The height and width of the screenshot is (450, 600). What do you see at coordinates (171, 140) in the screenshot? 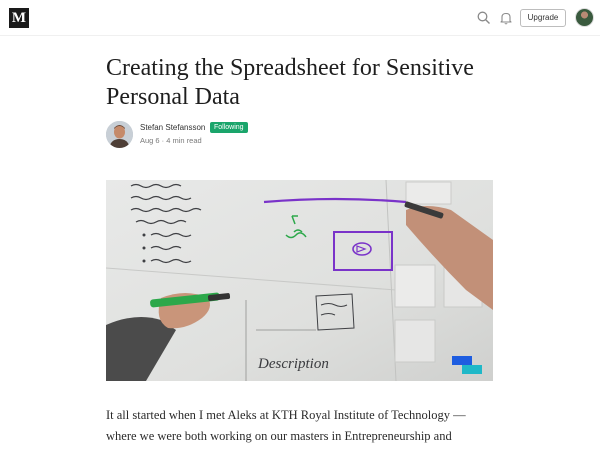
I see `article-meta: Aug 6 · 4 min read` at bounding box center [171, 140].